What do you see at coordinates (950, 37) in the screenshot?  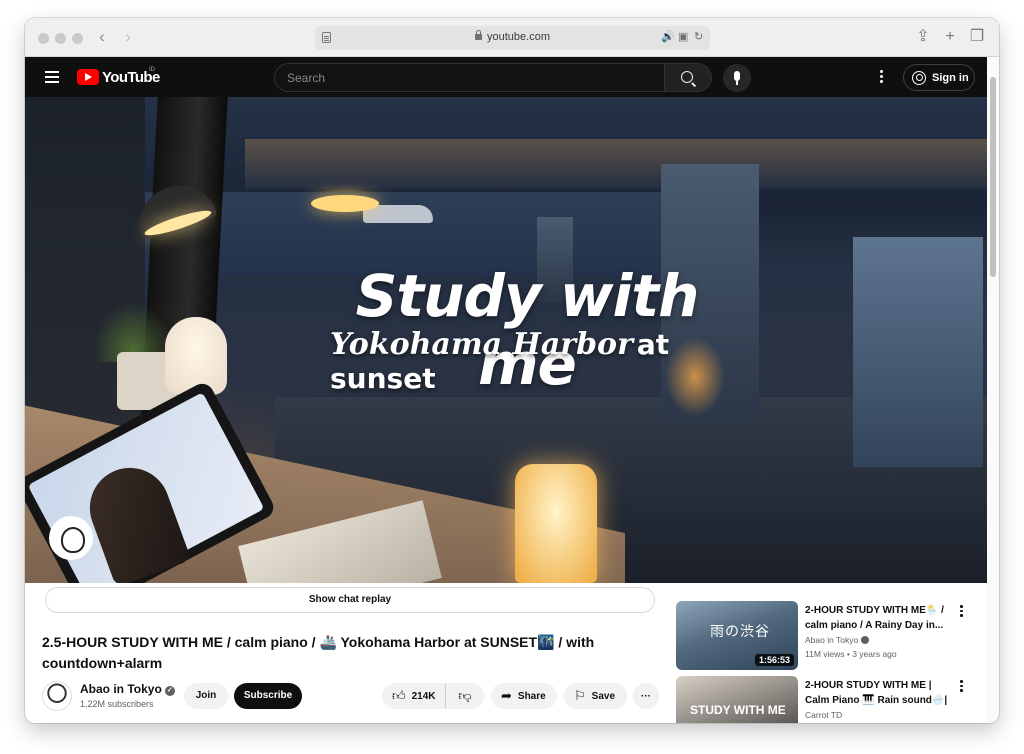 I see `new-tab-icon: +` at bounding box center [950, 37].